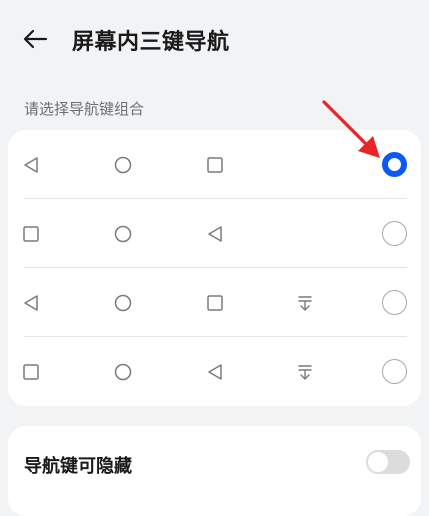 The width and height of the screenshot is (429, 516). What do you see at coordinates (394, 164) in the screenshot?
I see `radio-button-selected` at bounding box center [394, 164].